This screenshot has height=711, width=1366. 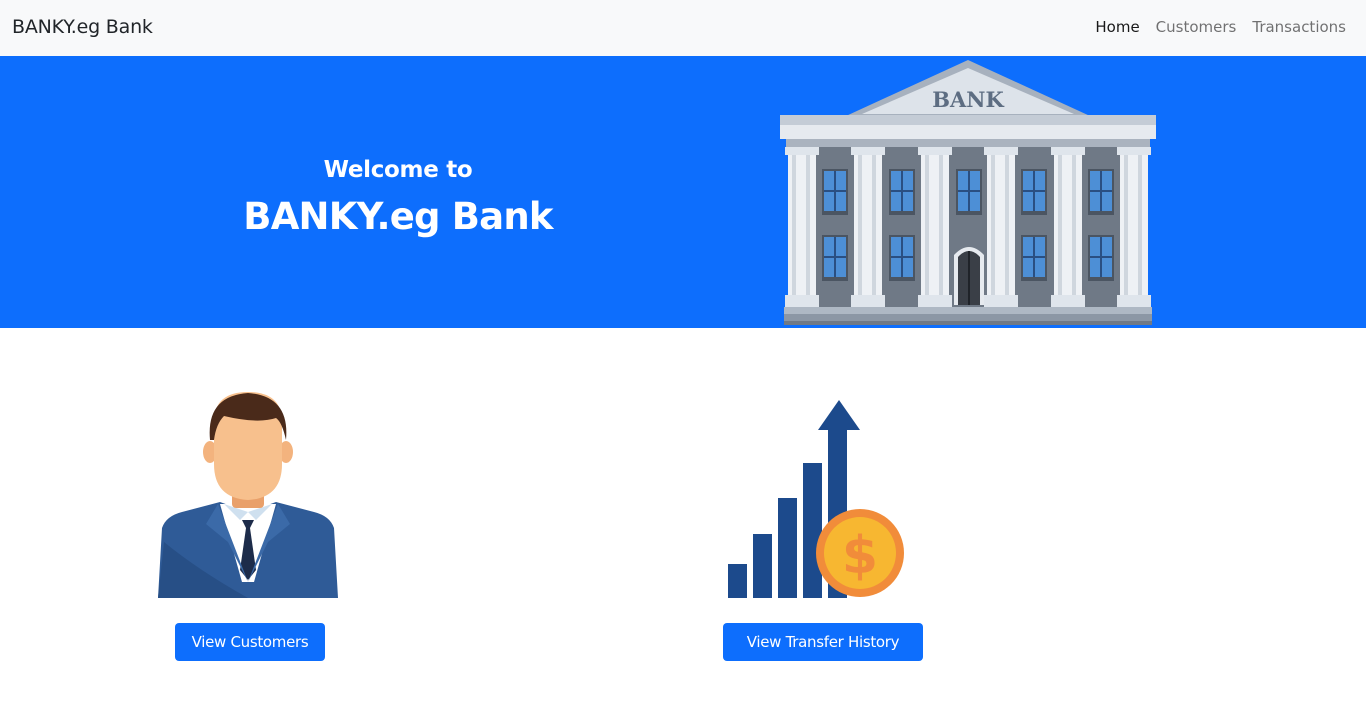 What do you see at coordinates (82, 27) in the screenshot?
I see `navbar-brand: BANKY.eg Bank` at bounding box center [82, 27].